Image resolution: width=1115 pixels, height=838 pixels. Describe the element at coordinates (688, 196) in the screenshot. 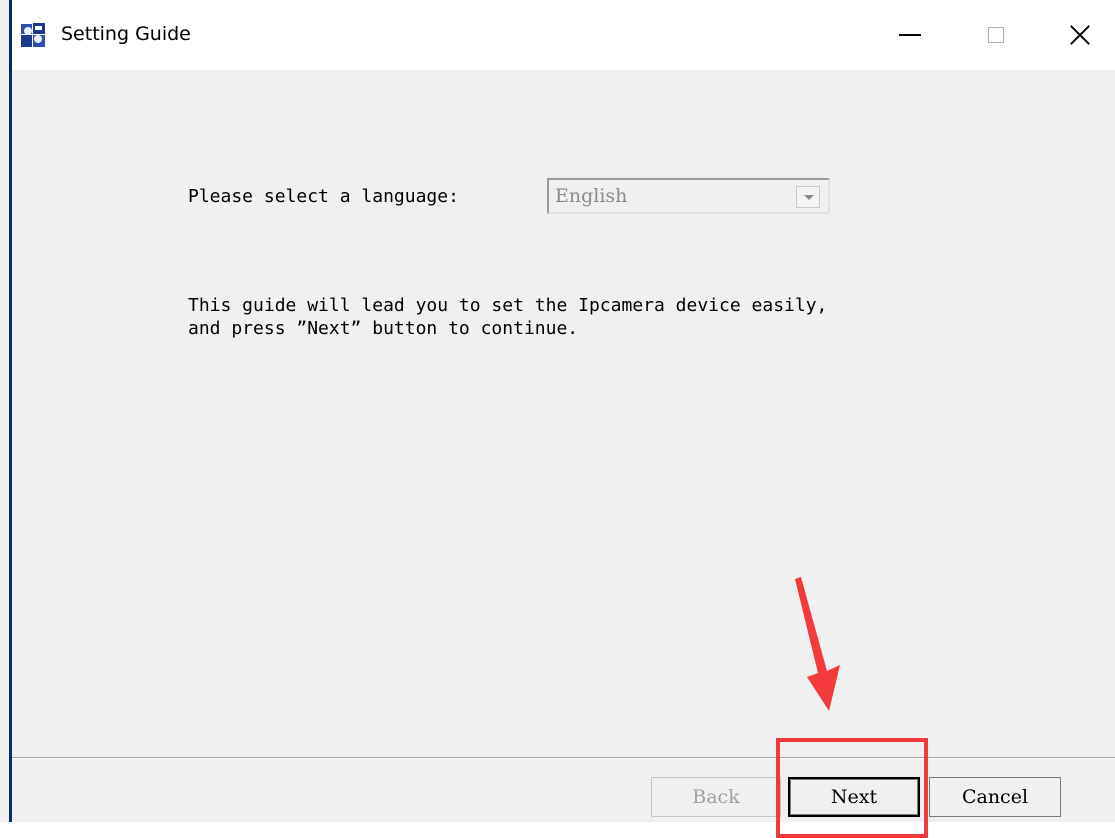

I see `language-select: English` at that location.